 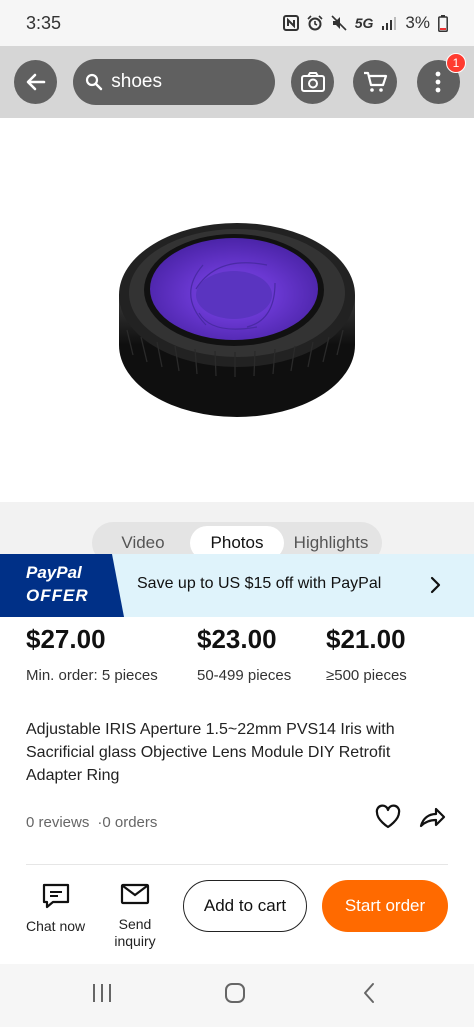 I want to click on send-inquiry-label: Send inquiry, so click(x=135, y=932).